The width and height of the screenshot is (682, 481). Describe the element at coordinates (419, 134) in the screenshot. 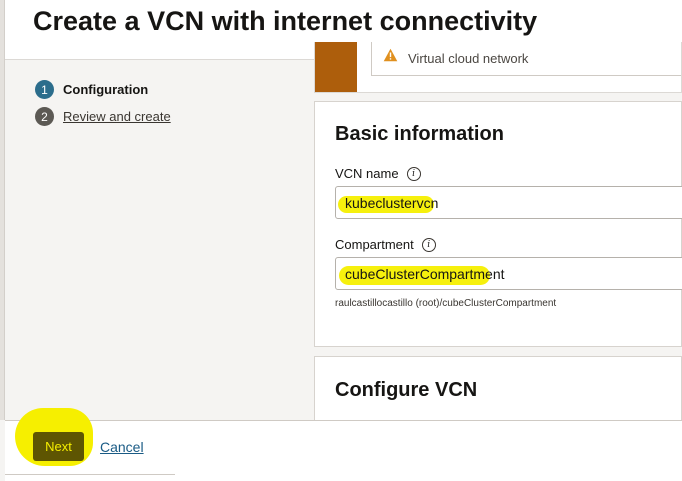

I see `basic-information-title: Basic information` at that location.